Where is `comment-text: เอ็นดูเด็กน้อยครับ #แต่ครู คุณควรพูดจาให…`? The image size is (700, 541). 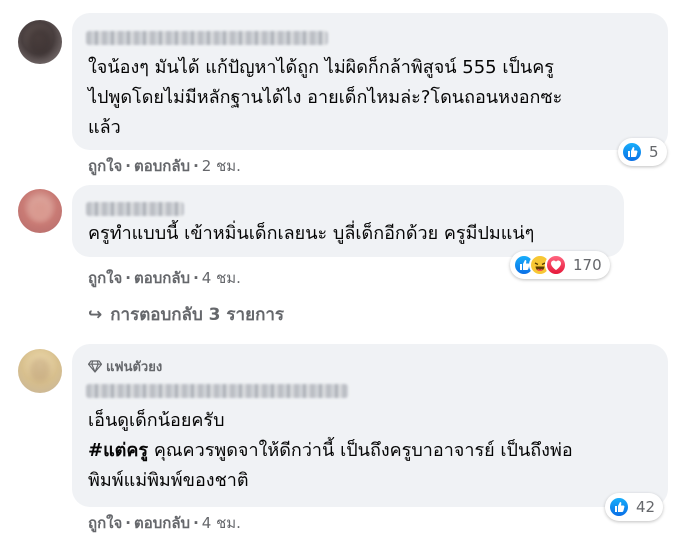
comment-text: เอ็นดูเด็กน้อยครับ #แต่ครู คุณควรพูดจาให… is located at coordinates (371, 451).